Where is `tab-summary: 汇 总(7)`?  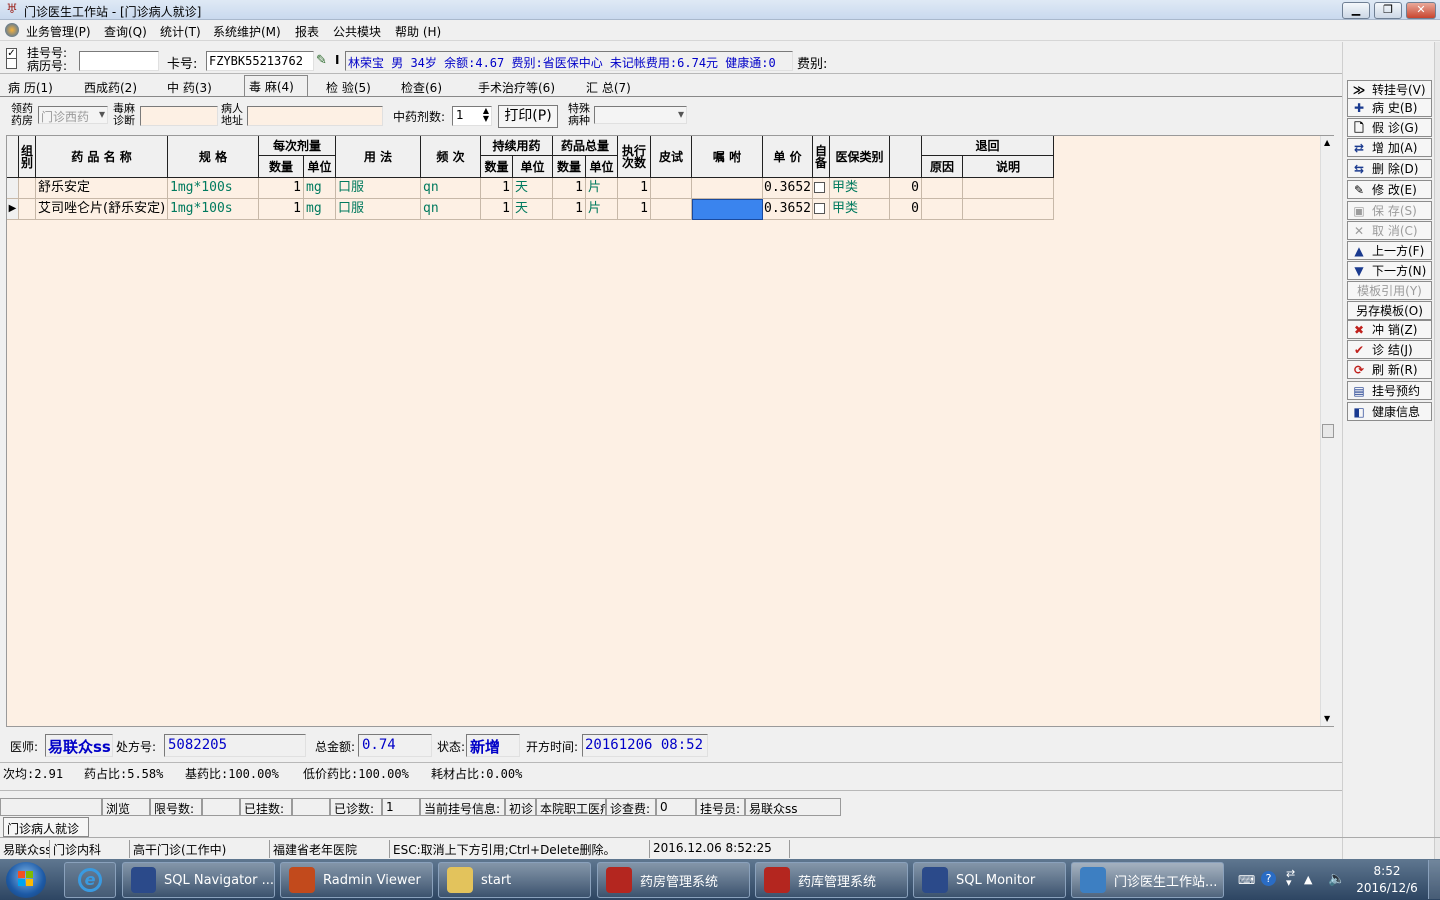
tab-summary: 汇 总(7) is located at coordinates (608, 86).